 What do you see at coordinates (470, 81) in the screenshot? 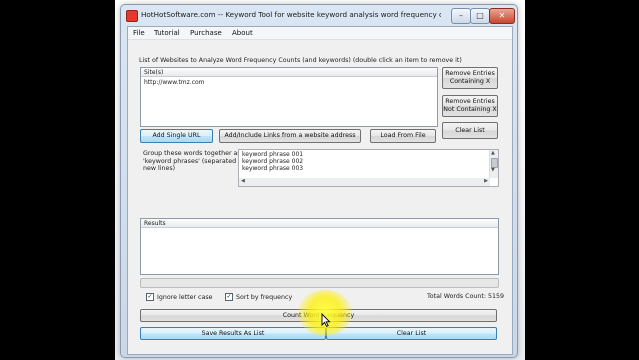
I see `button-label-line: Containing X` at bounding box center [470, 81].